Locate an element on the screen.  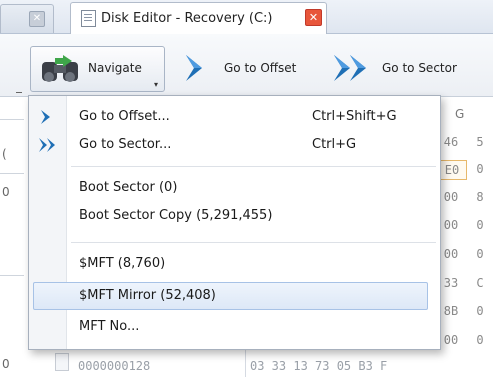
menu-item-boot-sector-copy: Boot Sector Copy (5,291,455) is located at coordinates (234, 216).